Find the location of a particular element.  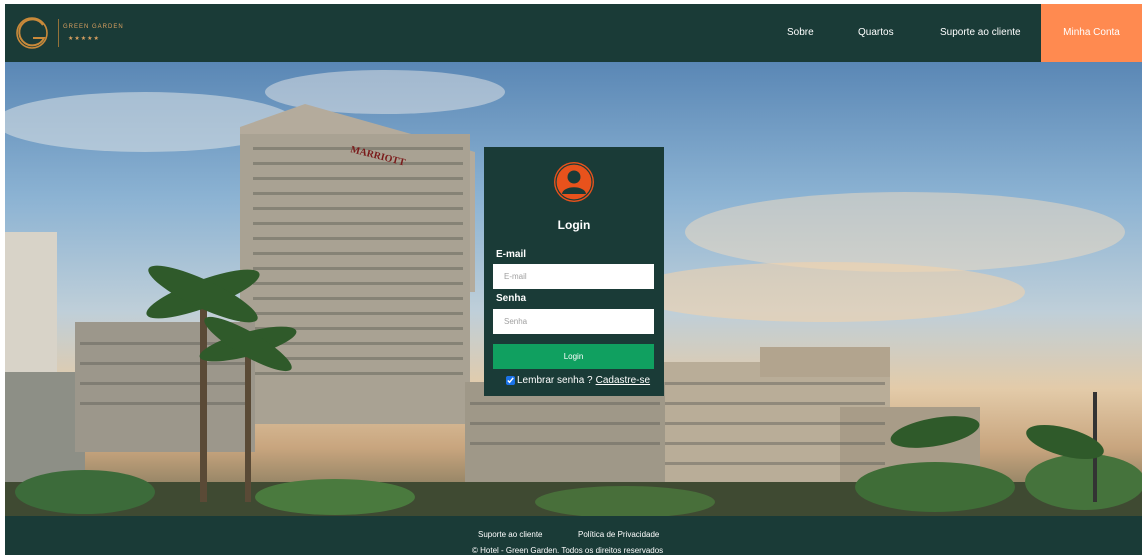

brand-name: GREEN GARDEN is located at coordinates (93, 27).